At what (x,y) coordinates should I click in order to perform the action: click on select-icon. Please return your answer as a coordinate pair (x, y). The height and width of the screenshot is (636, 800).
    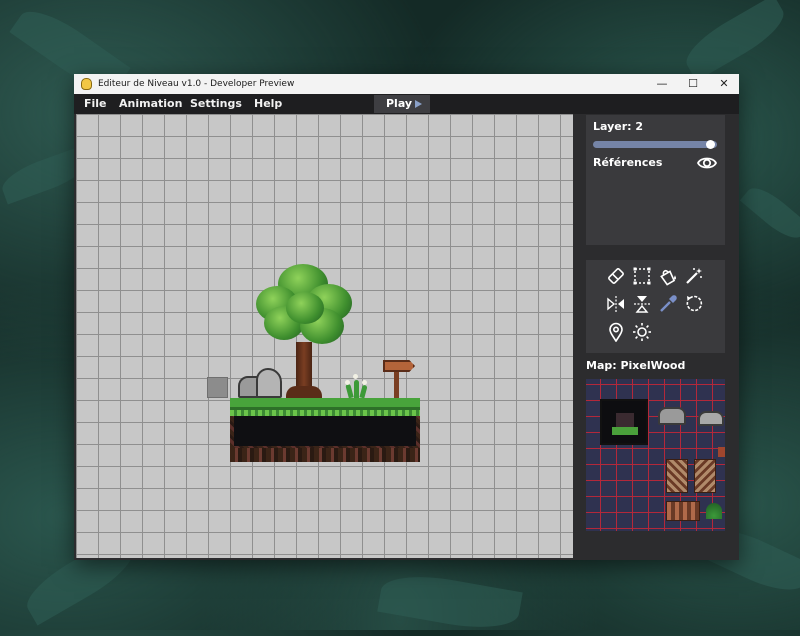
    Looking at the image, I should click on (642, 276).